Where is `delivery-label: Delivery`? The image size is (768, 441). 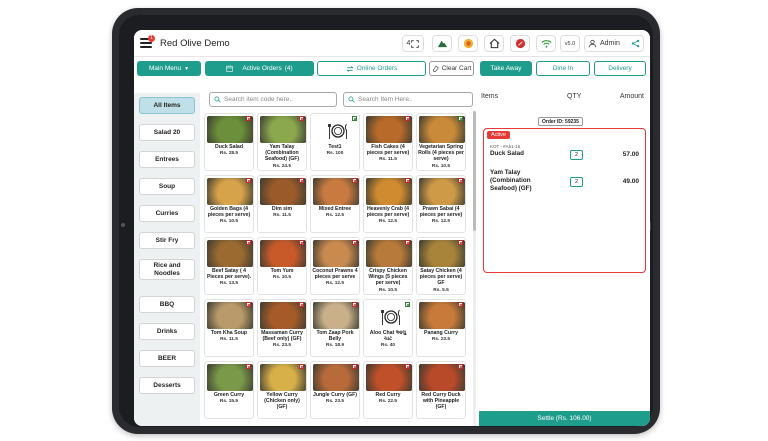 delivery-label: Delivery is located at coordinates (620, 68).